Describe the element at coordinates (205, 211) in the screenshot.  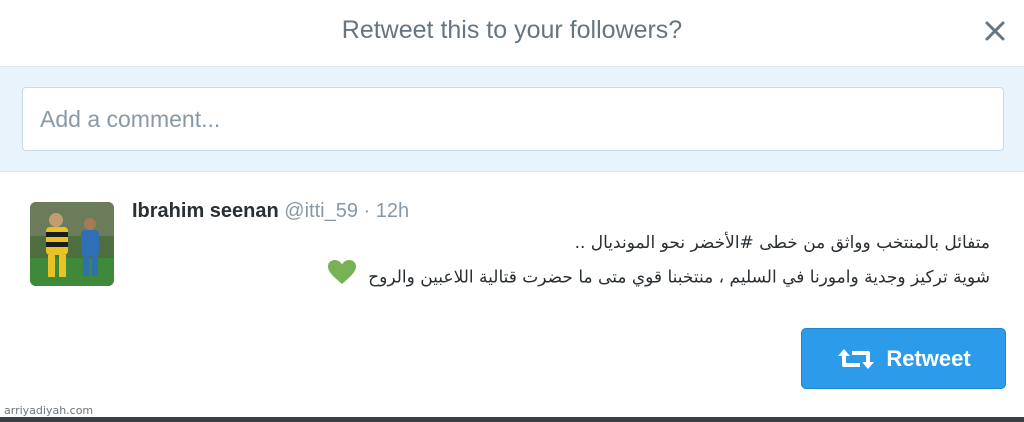
I see `tweet-fullname: Ibrahim seenan` at that location.